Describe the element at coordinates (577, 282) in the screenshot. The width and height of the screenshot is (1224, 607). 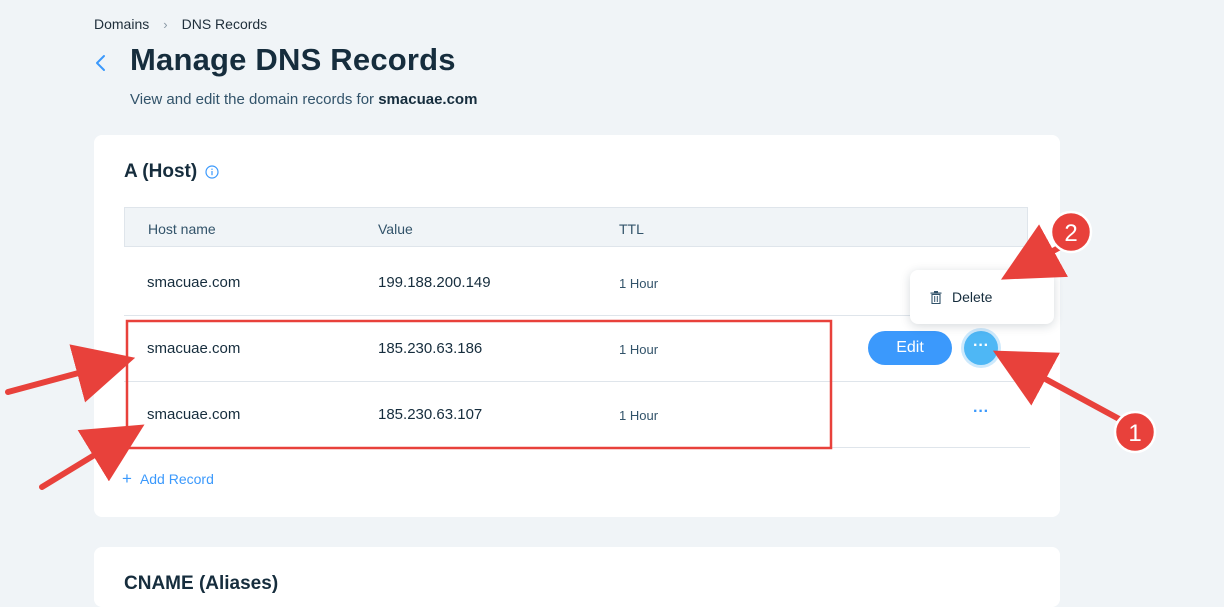
I see `table-row: smacuae.com 199.188.200.149 1 Hour` at that location.